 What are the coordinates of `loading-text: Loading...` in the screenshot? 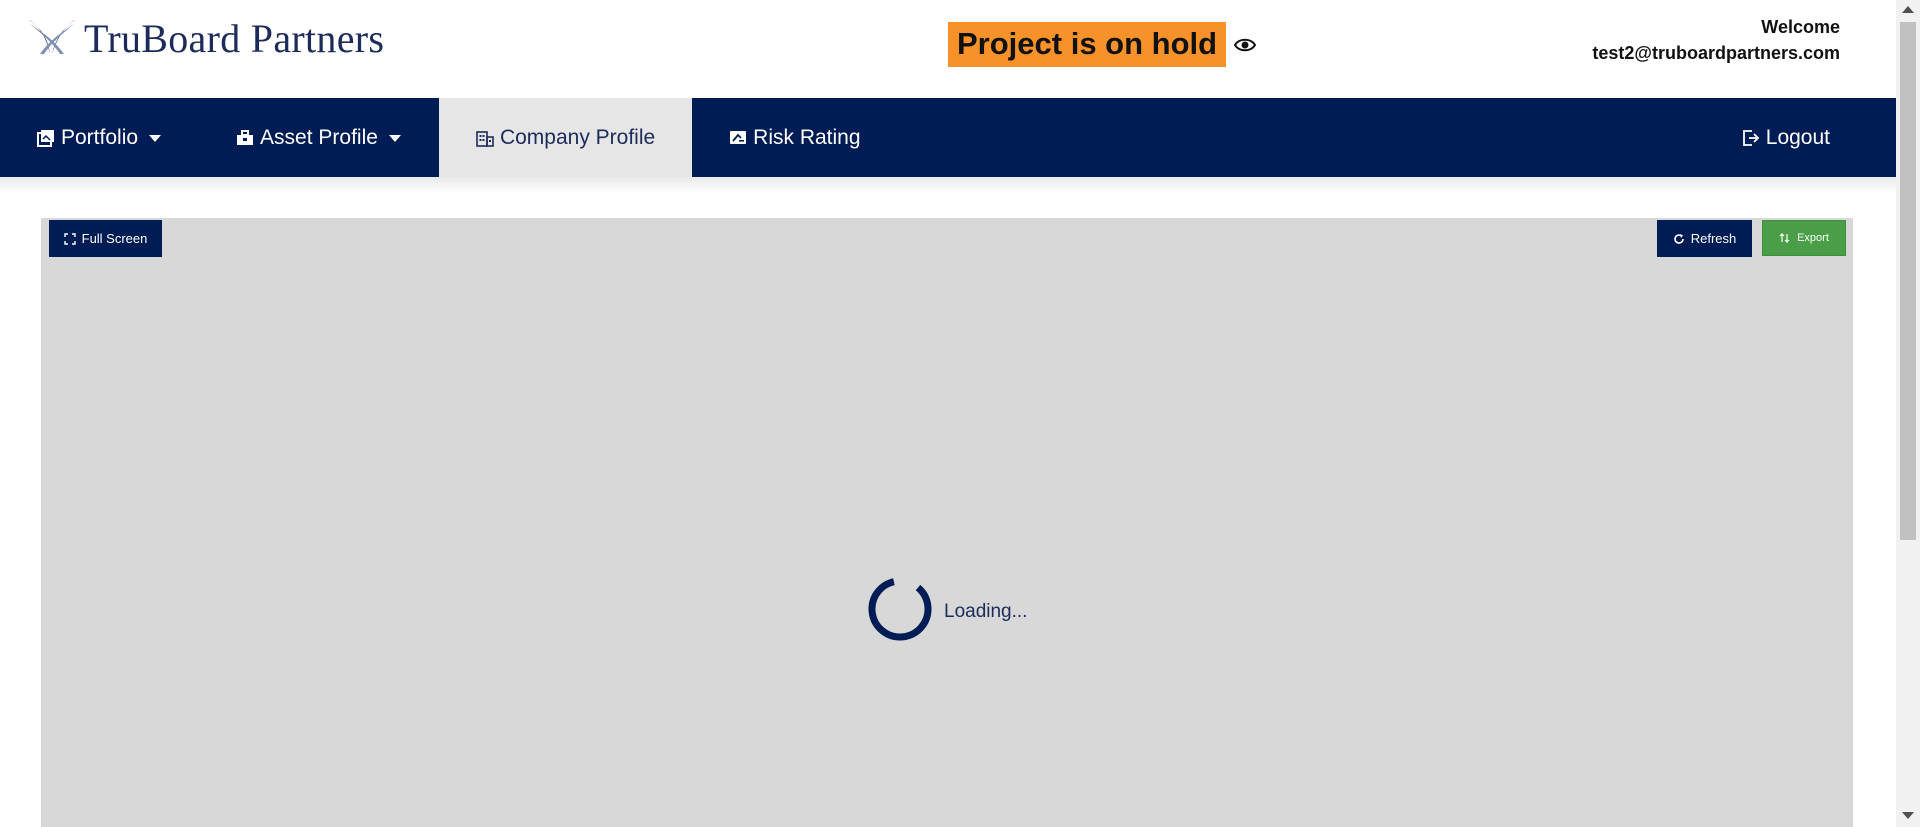 It's located at (986, 611).